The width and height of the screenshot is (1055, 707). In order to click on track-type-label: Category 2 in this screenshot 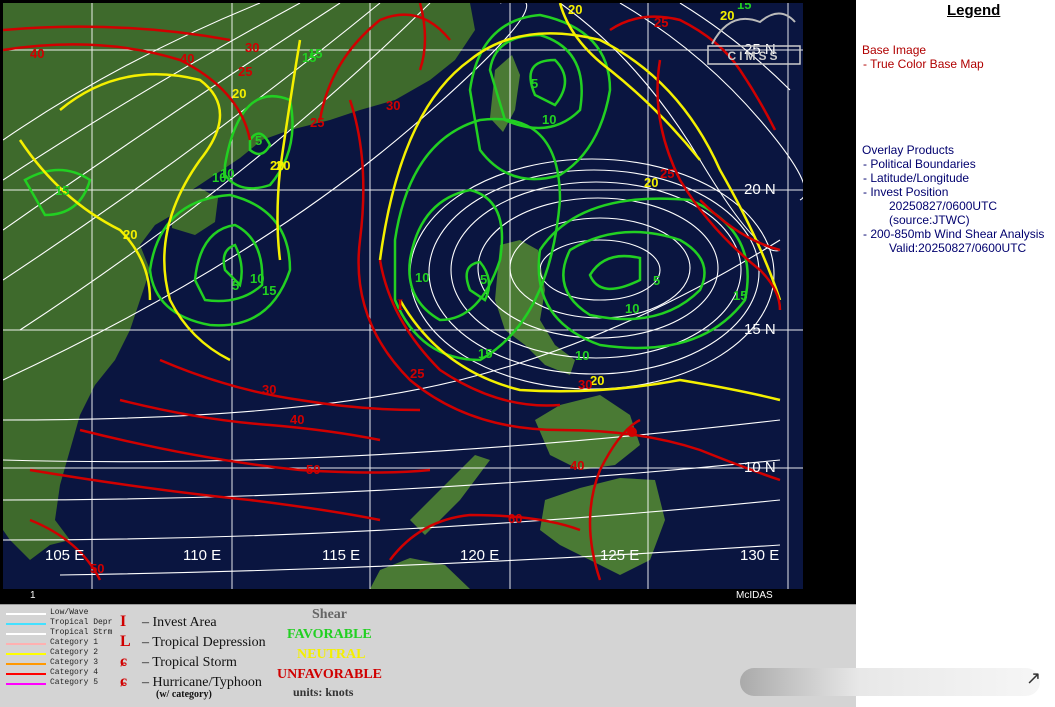, I will do `click(74, 652)`.